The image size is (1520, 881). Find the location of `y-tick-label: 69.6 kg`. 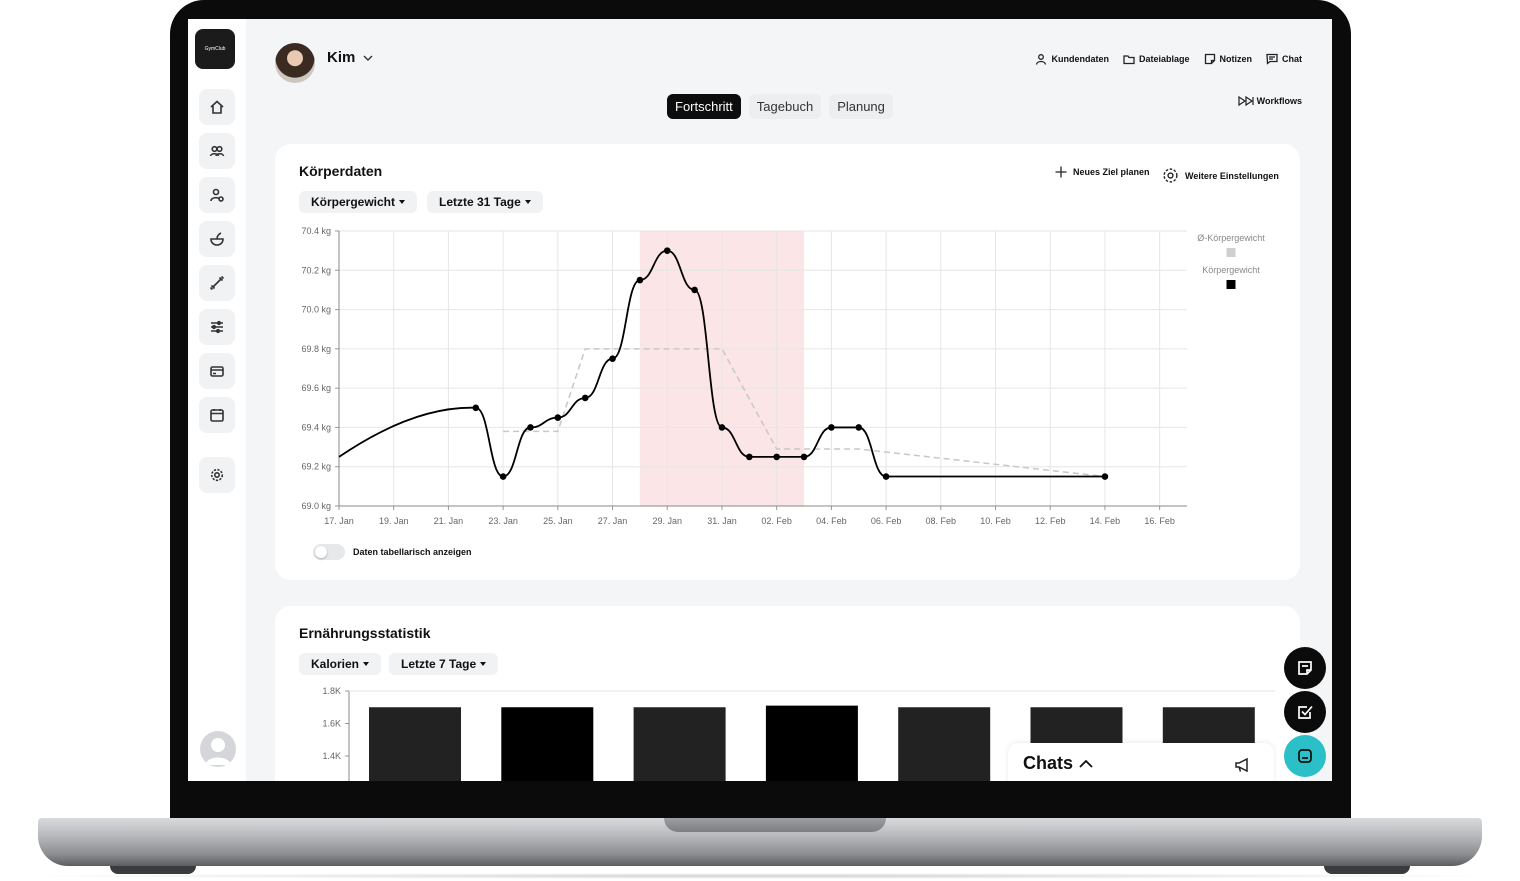

y-tick-label: 69.6 kg is located at coordinates (316, 388).